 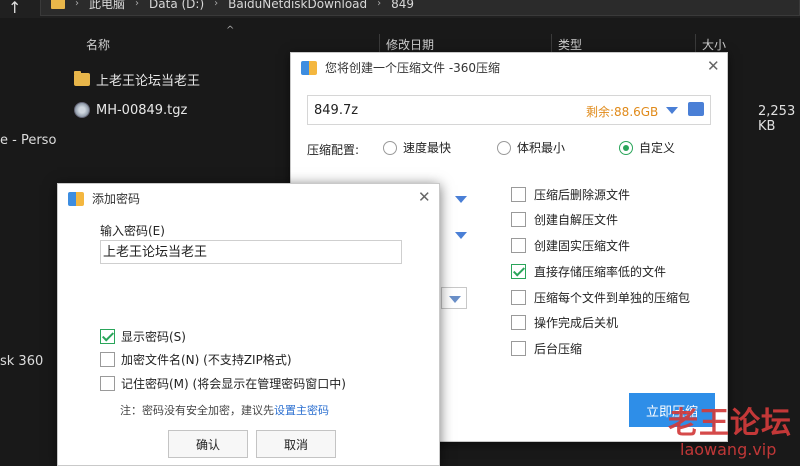 I want to click on watermark-url: laowang.vip, so click(x=728, y=449).